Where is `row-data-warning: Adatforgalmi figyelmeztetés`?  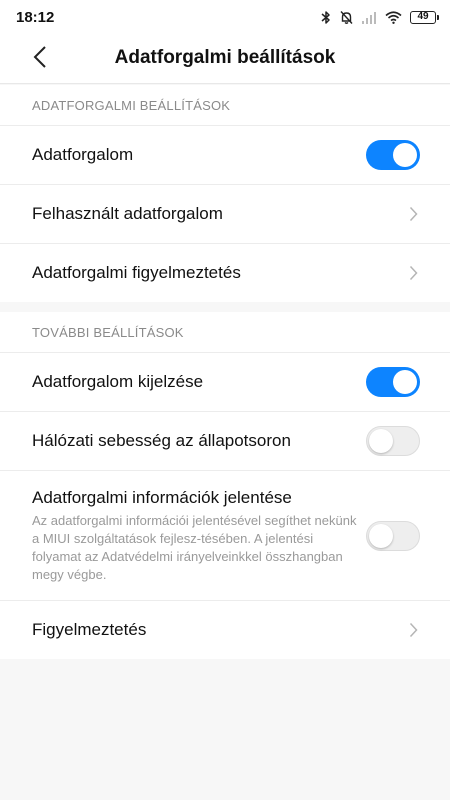 row-data-warning: Adatforgalmi figyelmeztetés is located at coordinates (225, 272).